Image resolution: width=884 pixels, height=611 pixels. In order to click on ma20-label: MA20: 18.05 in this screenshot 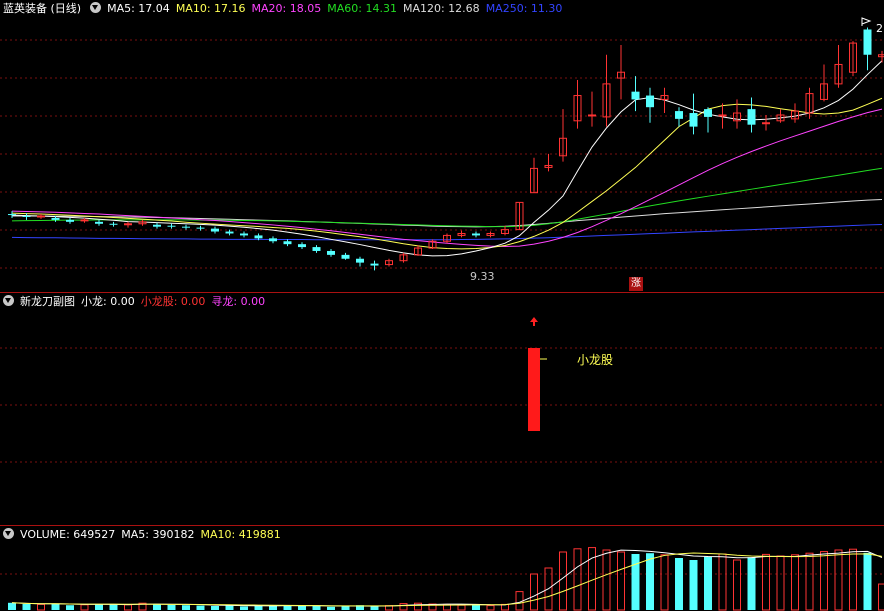, I will do `click(287, 8)`.